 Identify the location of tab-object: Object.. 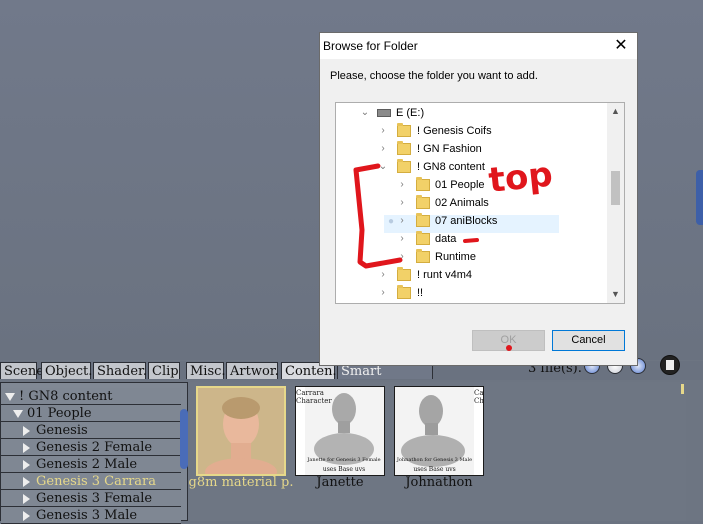
(66, 370).